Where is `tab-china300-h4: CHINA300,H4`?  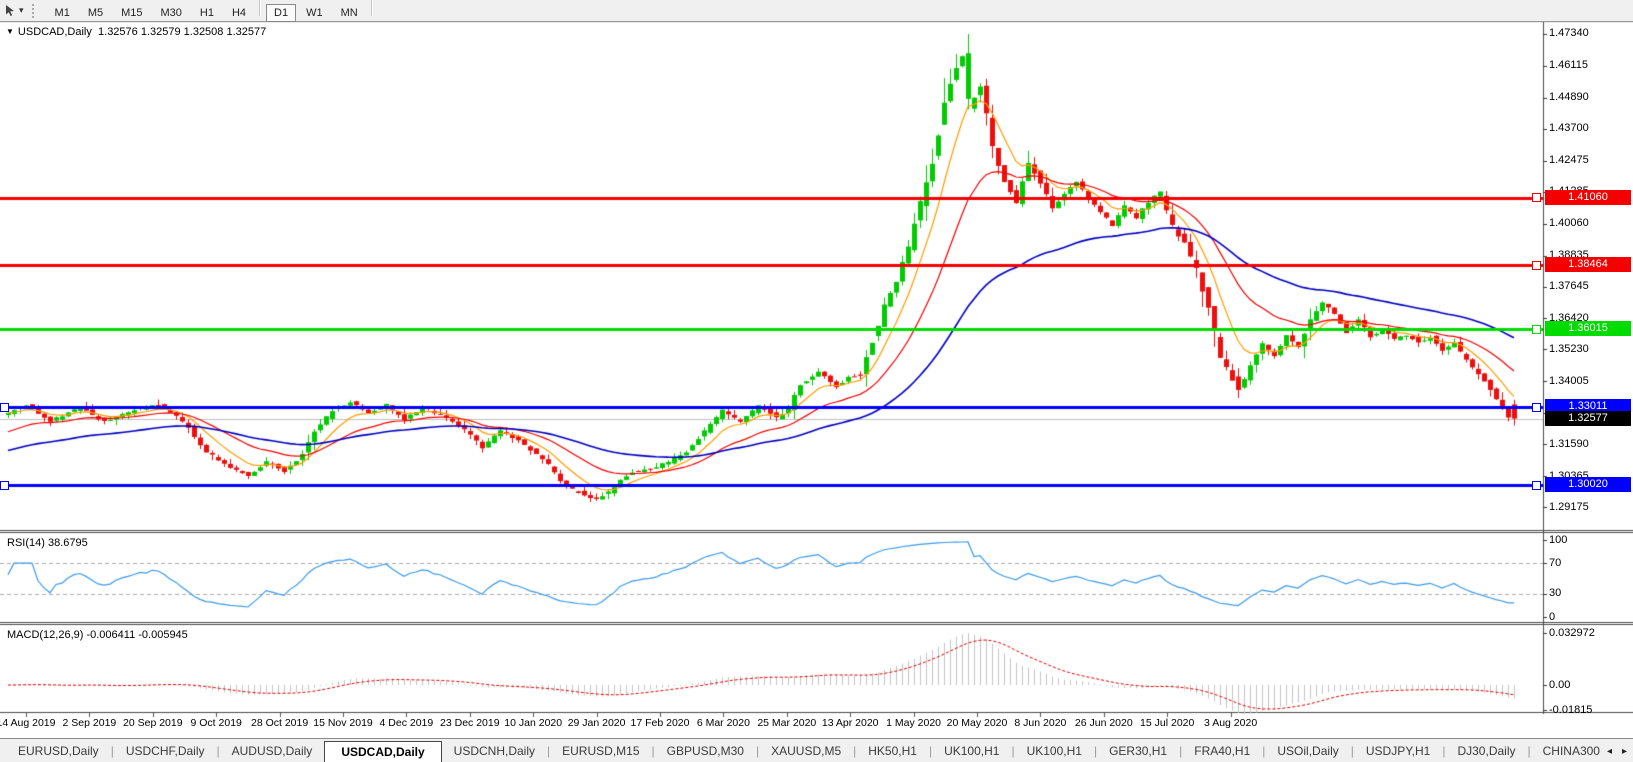 tab-china300-h4: CHINA300,H4 is located at coordinates (1566, 751).